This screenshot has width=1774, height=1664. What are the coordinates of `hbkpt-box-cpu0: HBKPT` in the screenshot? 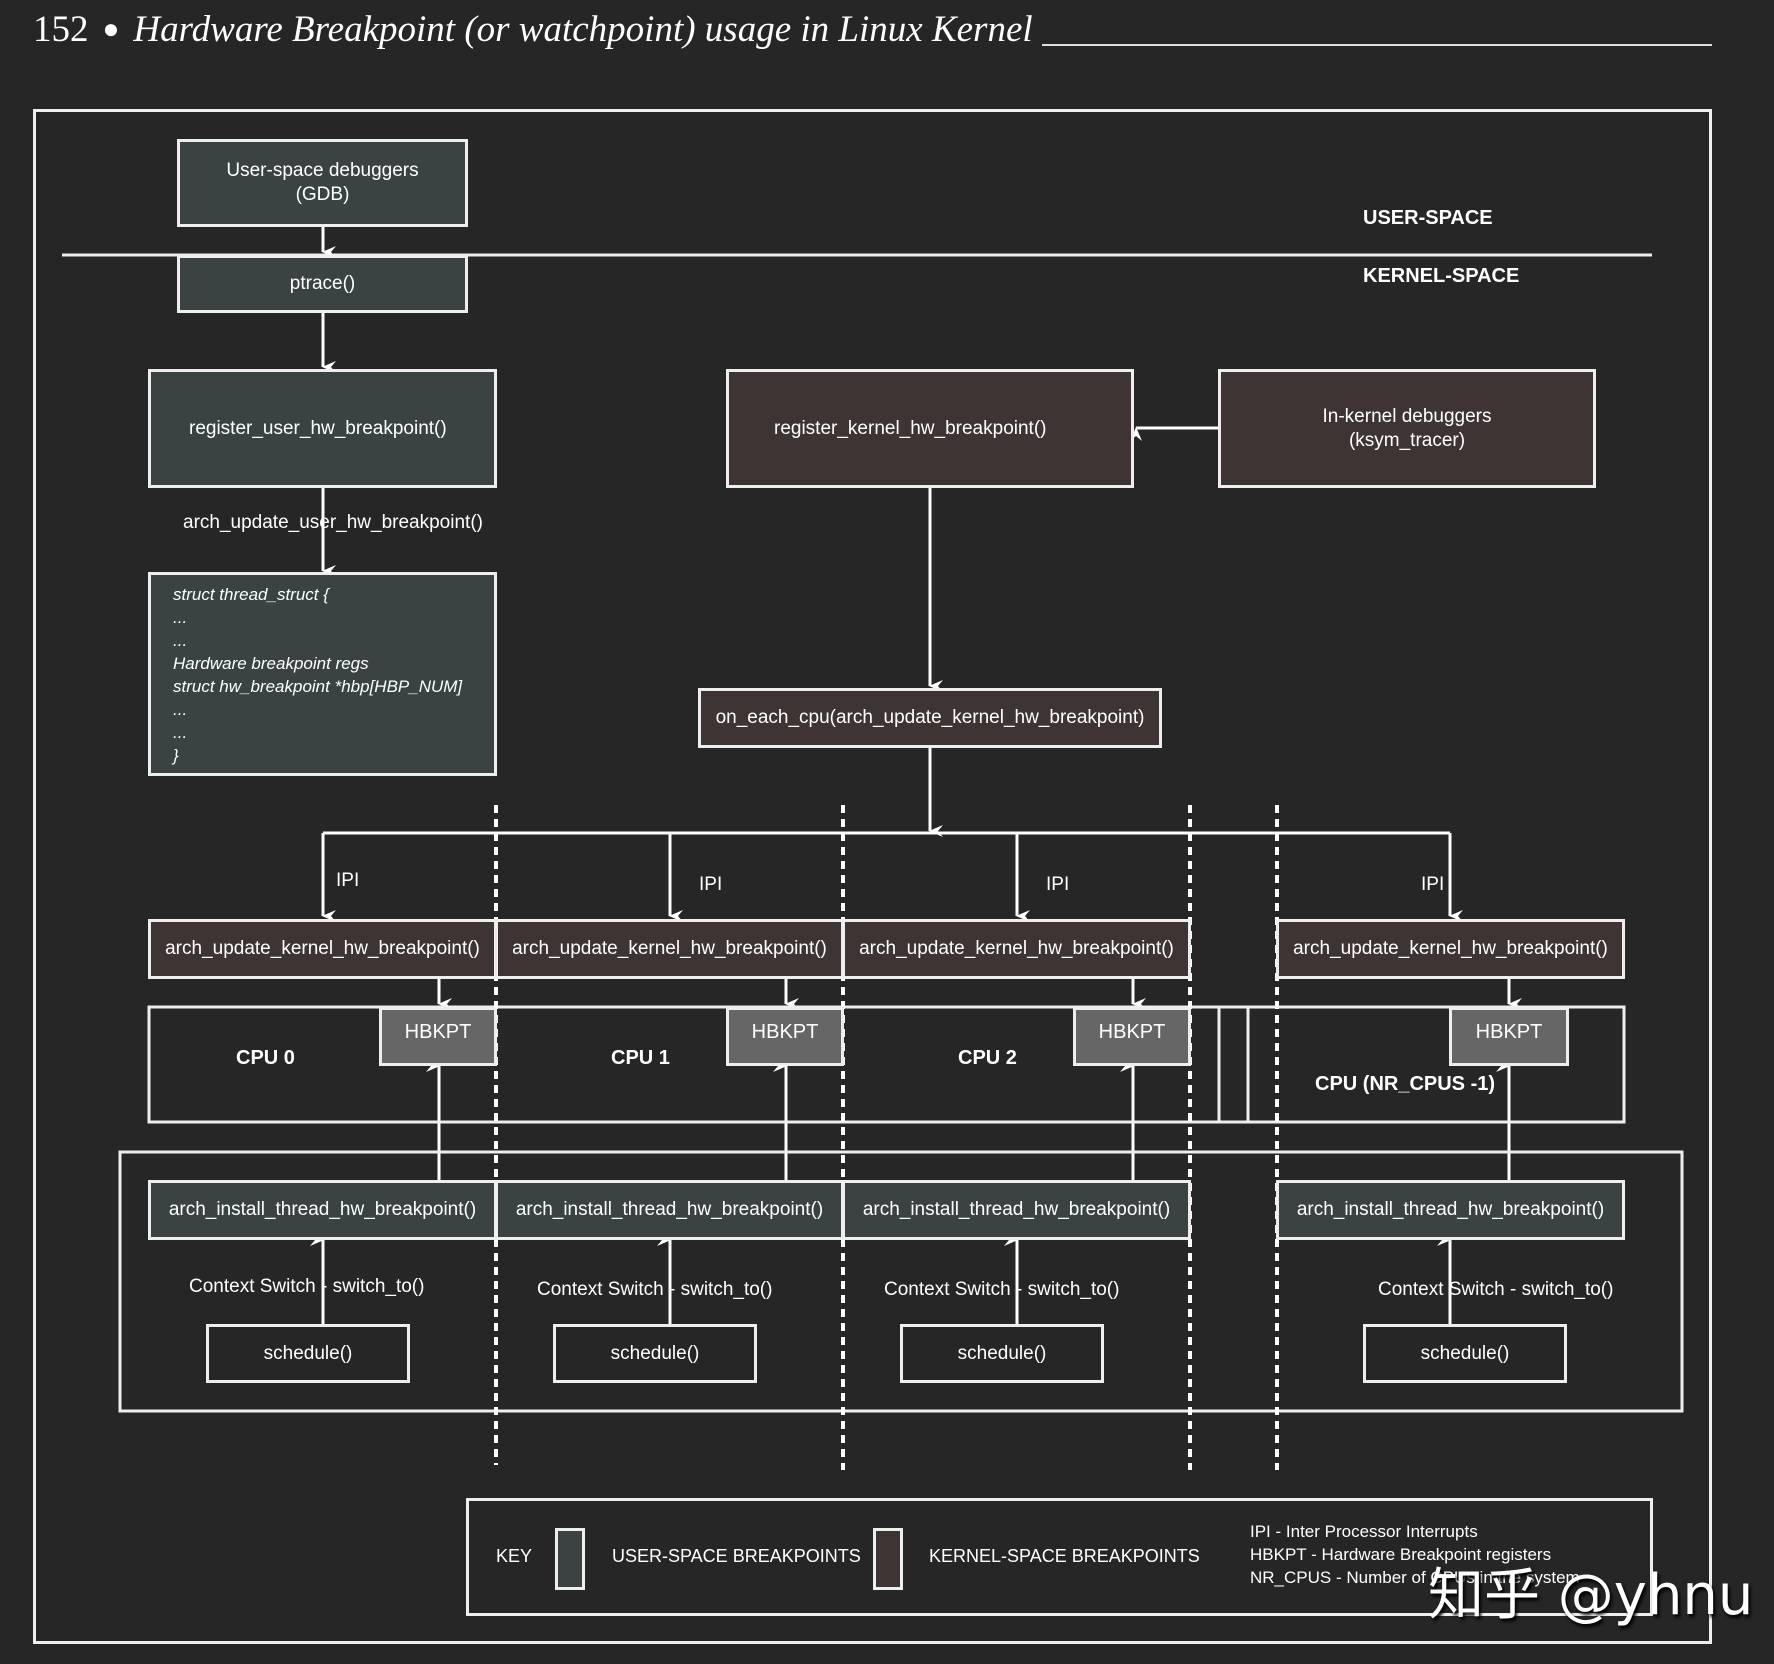 It's located at (438, 1036).